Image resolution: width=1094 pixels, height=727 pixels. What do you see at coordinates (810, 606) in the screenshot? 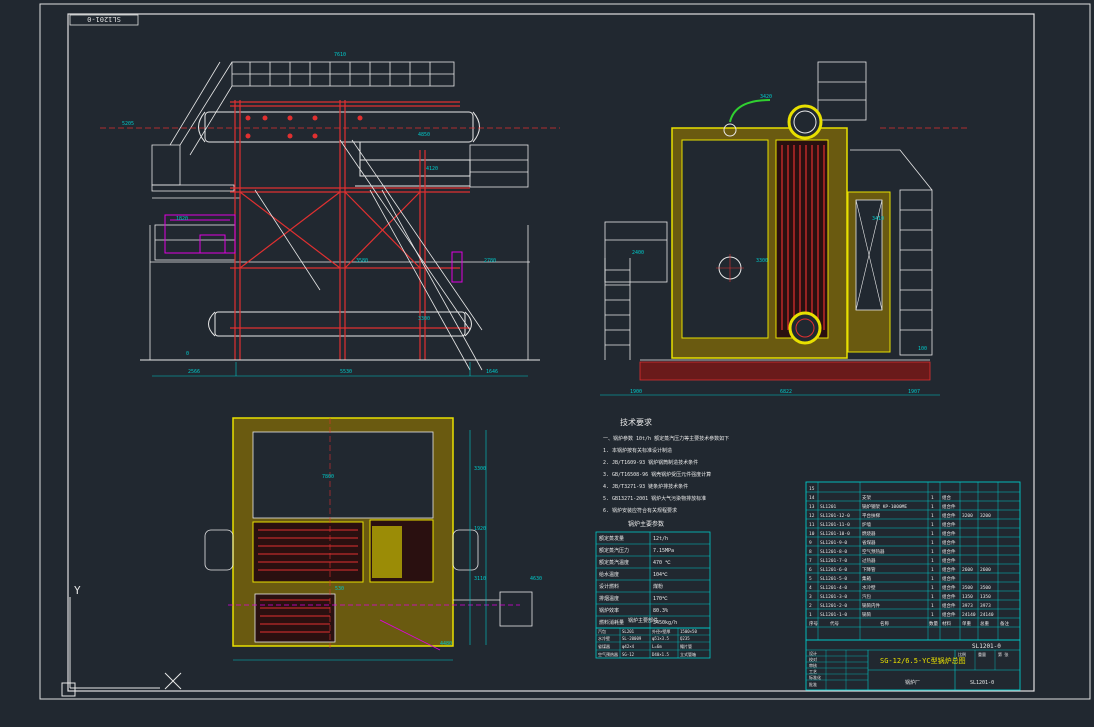
I see `bom-cell: 2` at bounding box center [810, 606].